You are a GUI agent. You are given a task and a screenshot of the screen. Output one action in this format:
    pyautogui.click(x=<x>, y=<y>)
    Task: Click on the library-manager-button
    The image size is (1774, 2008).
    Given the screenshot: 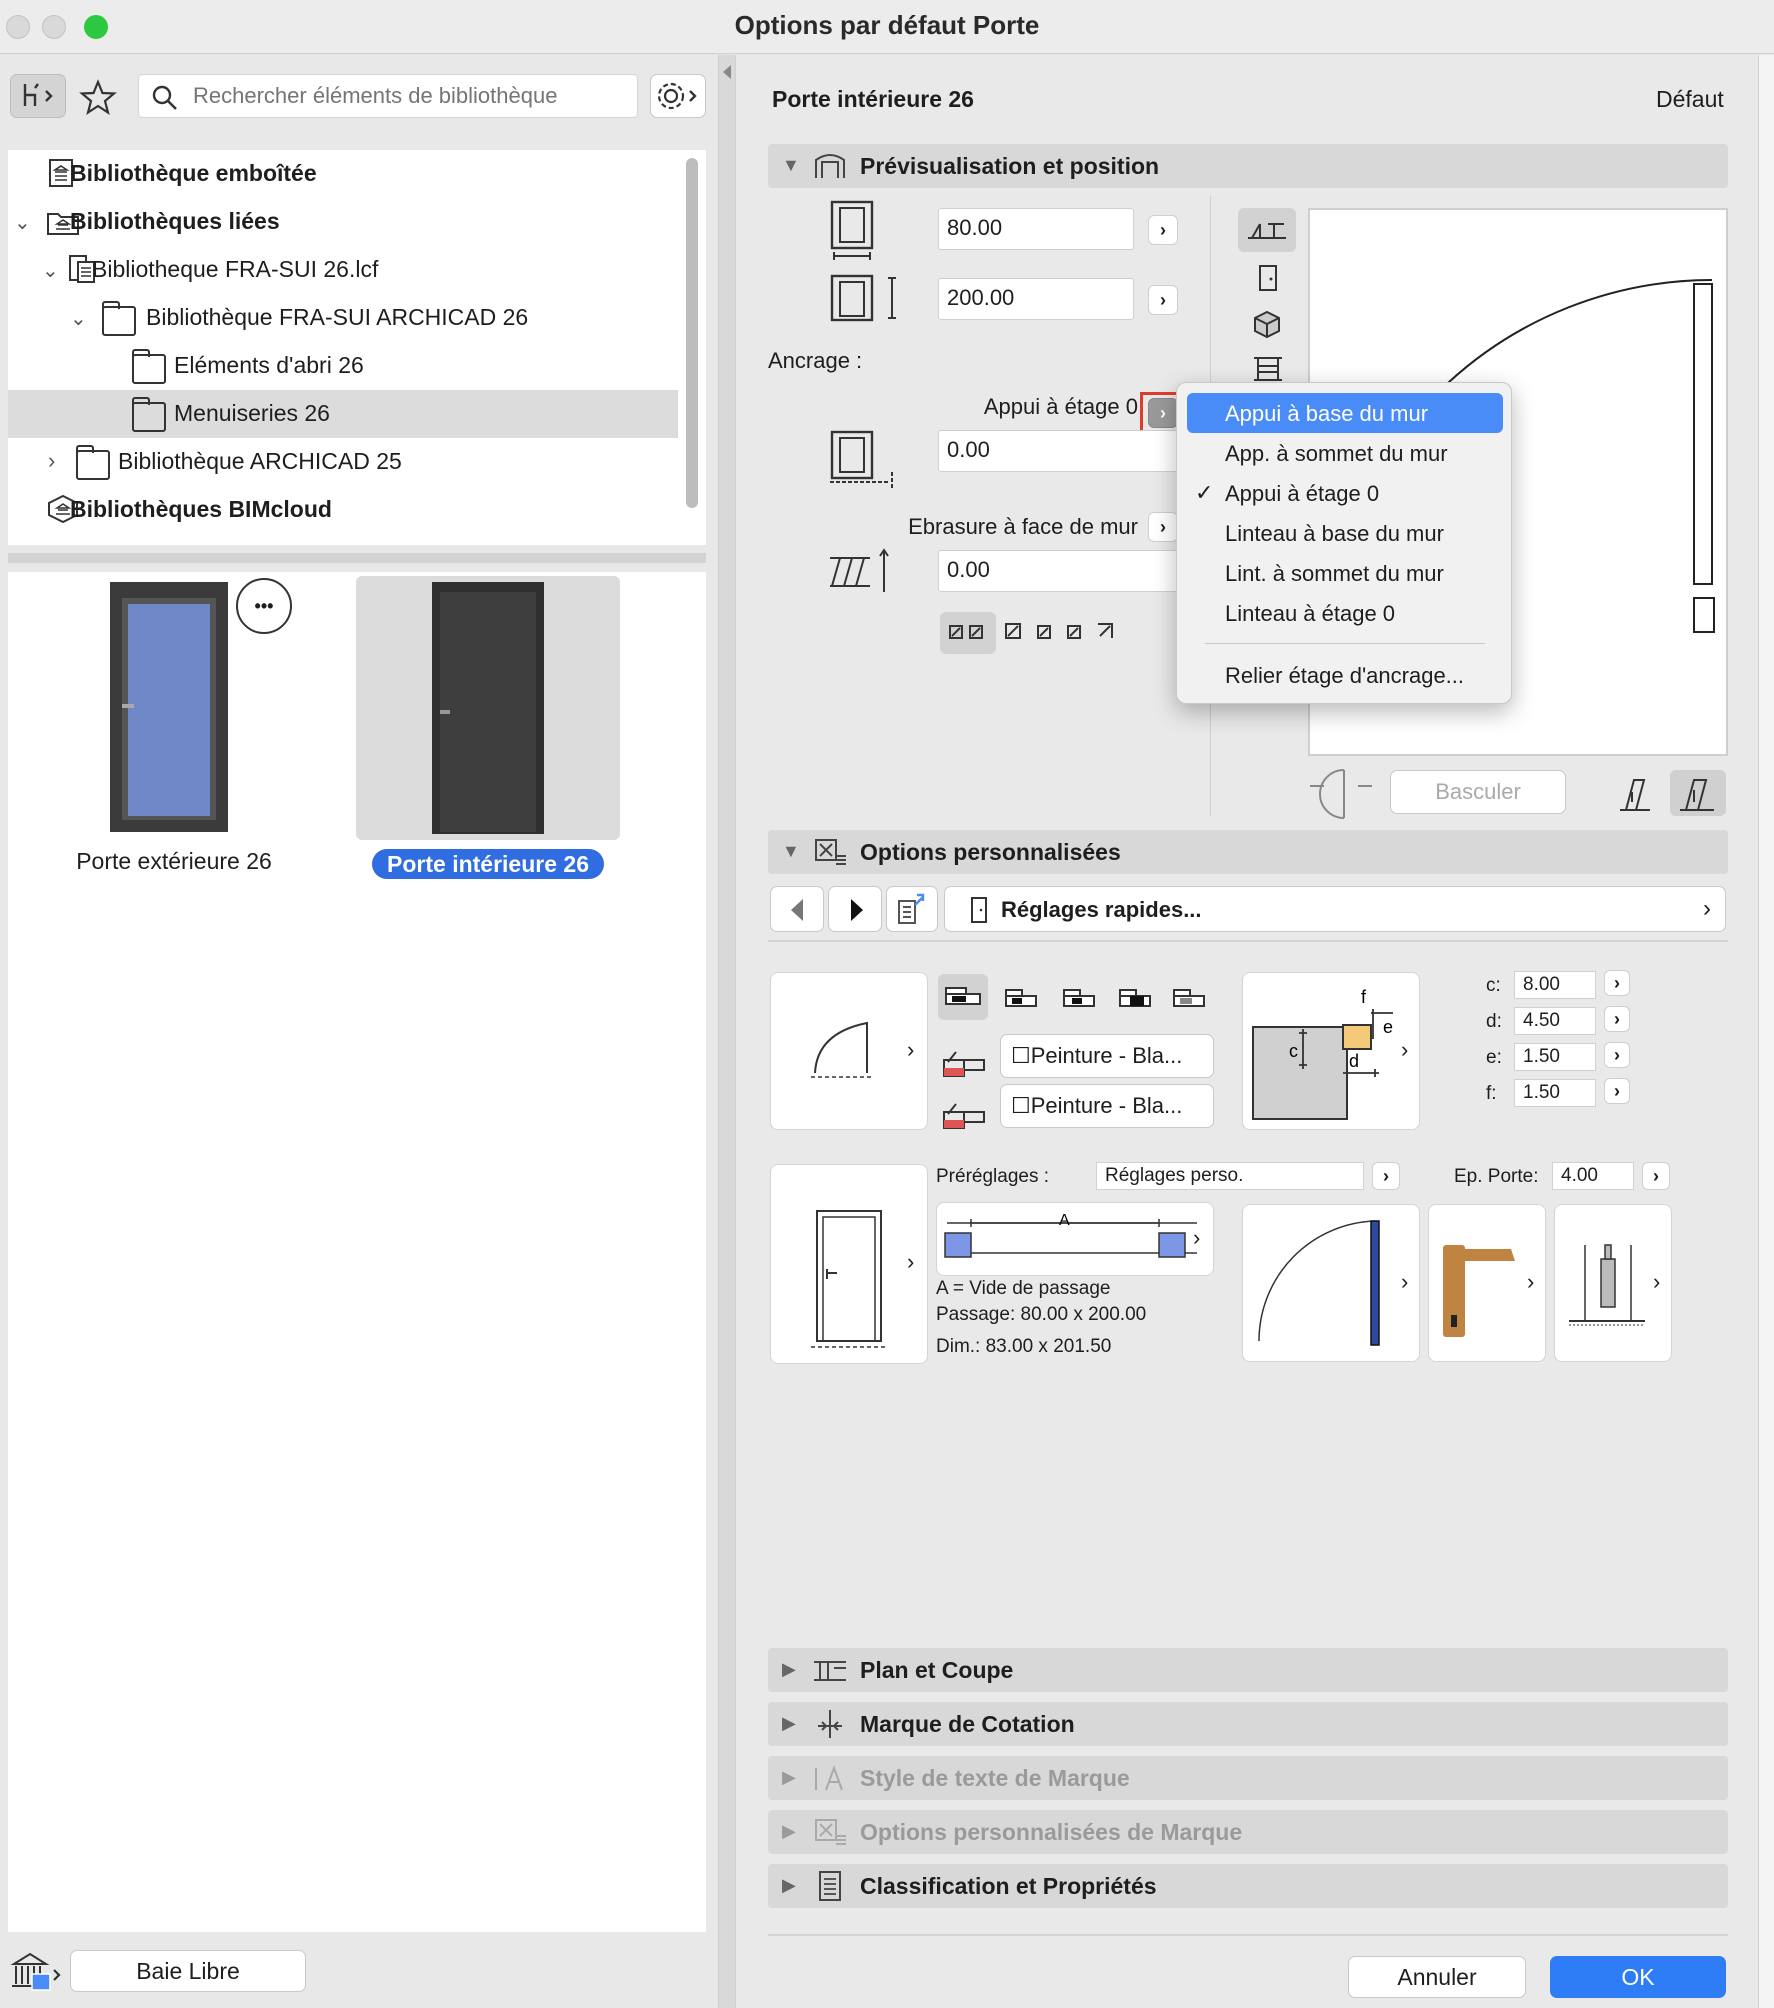 What is the action you would take?
    pyautogui.click(x=38, y=96)
    